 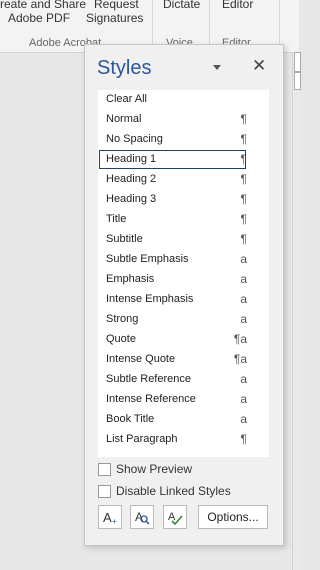 I want to click on editor-button: Editor, so click(x=237, y=5).